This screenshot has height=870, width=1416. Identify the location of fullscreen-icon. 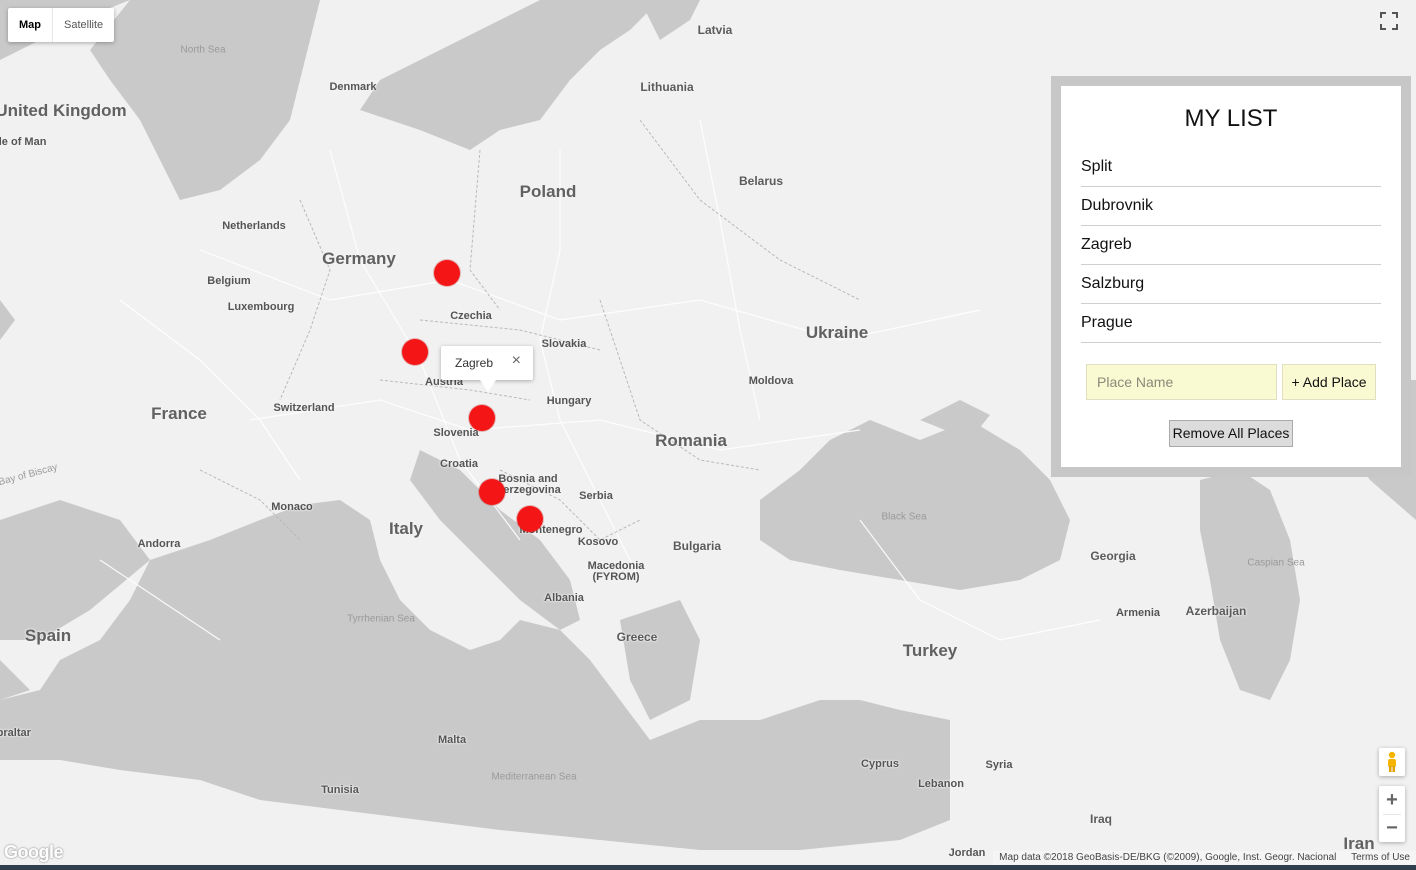
(1389, 21).